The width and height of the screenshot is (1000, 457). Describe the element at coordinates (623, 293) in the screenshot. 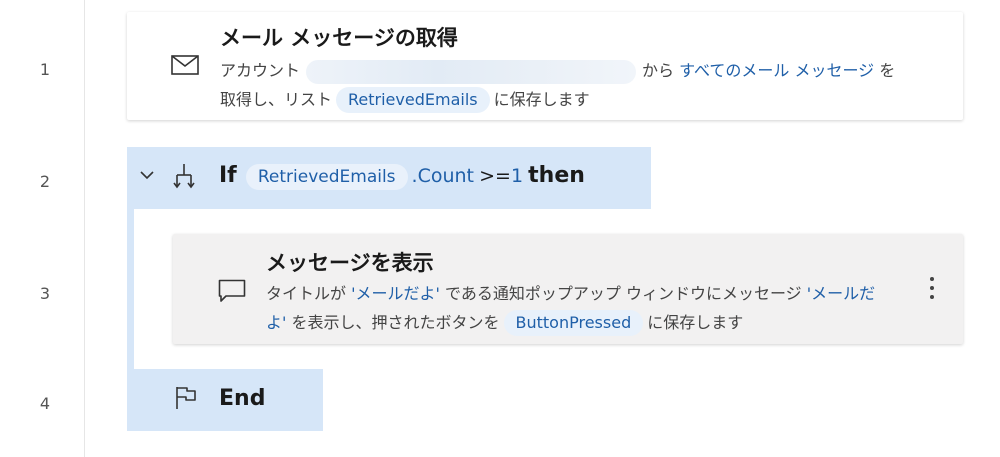

I see `desc-text: である通知ポップアップ ウィンドウにメッセージ` at that location.